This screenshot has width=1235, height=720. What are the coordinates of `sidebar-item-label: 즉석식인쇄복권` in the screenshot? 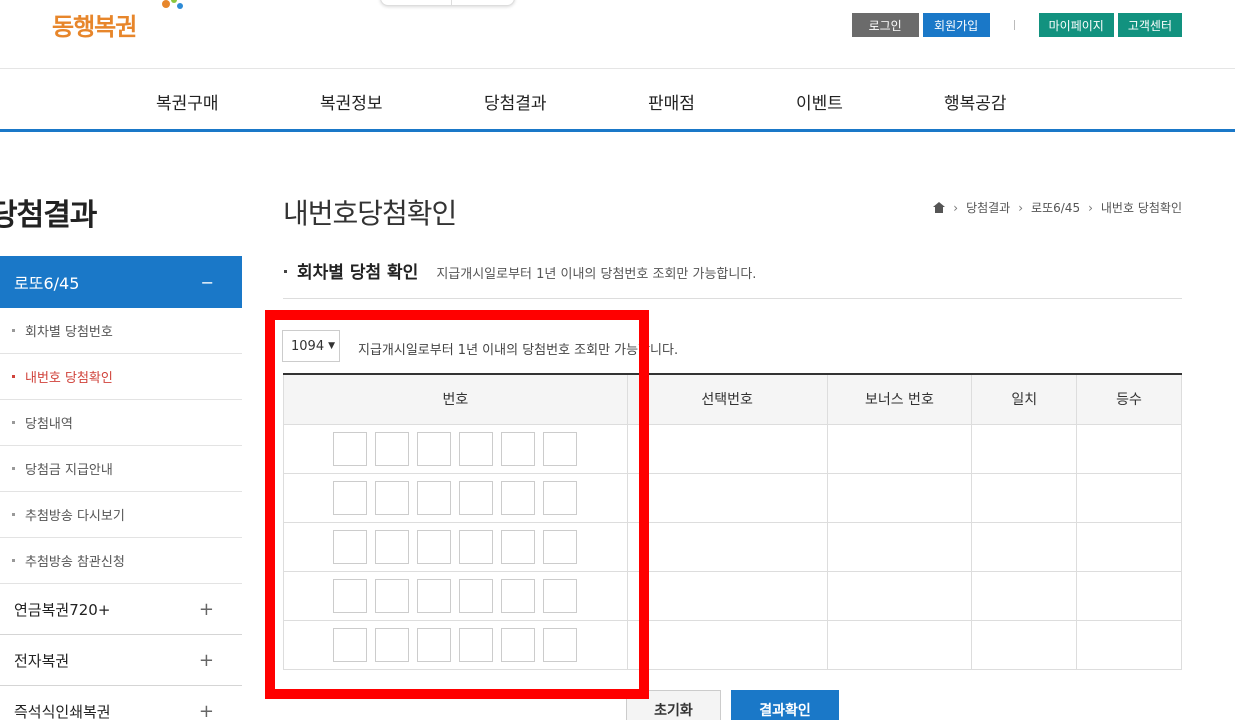 It's located at (62, 711).